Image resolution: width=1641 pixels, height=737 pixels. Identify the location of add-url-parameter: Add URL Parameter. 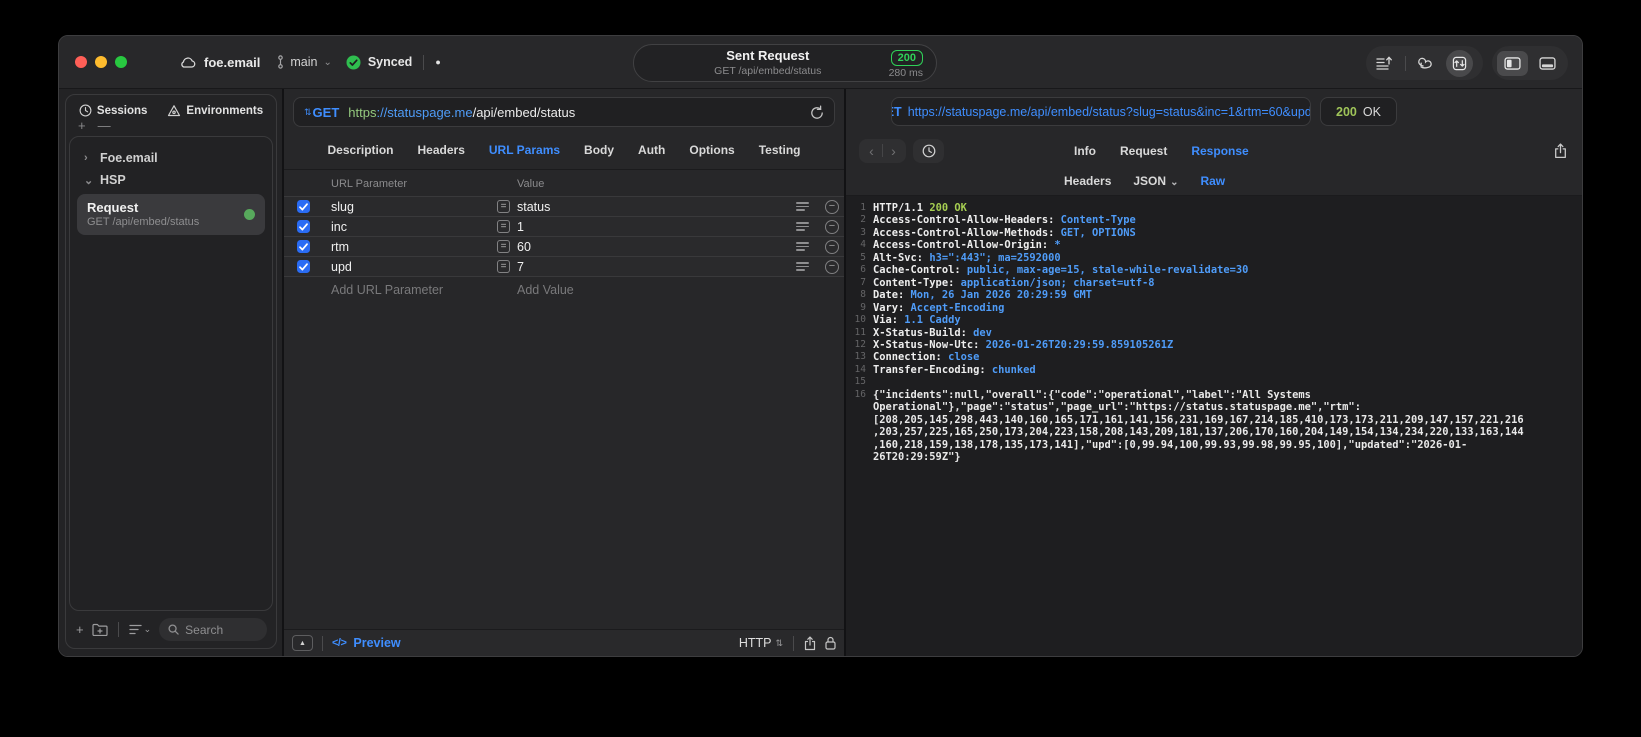
(424, 290).